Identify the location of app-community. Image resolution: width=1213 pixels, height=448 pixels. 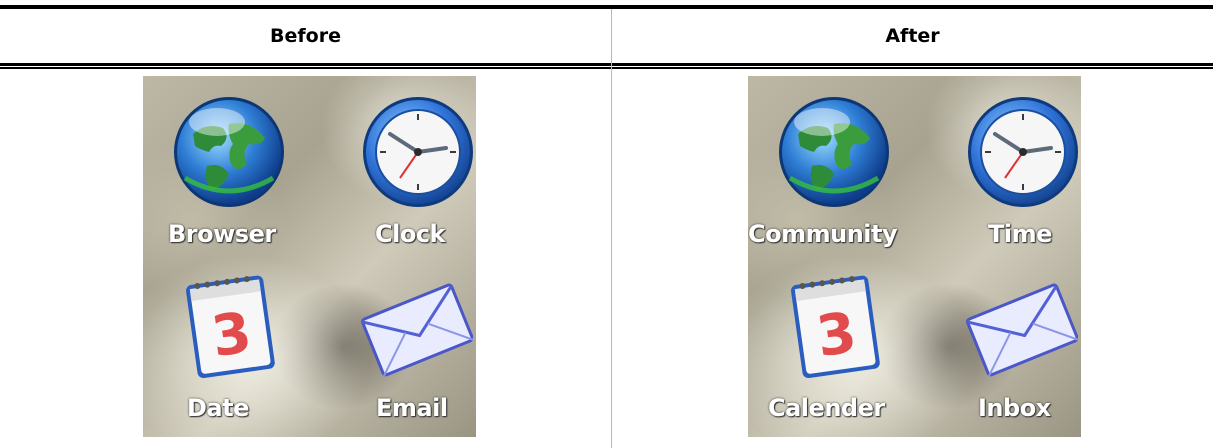
(834, 152).